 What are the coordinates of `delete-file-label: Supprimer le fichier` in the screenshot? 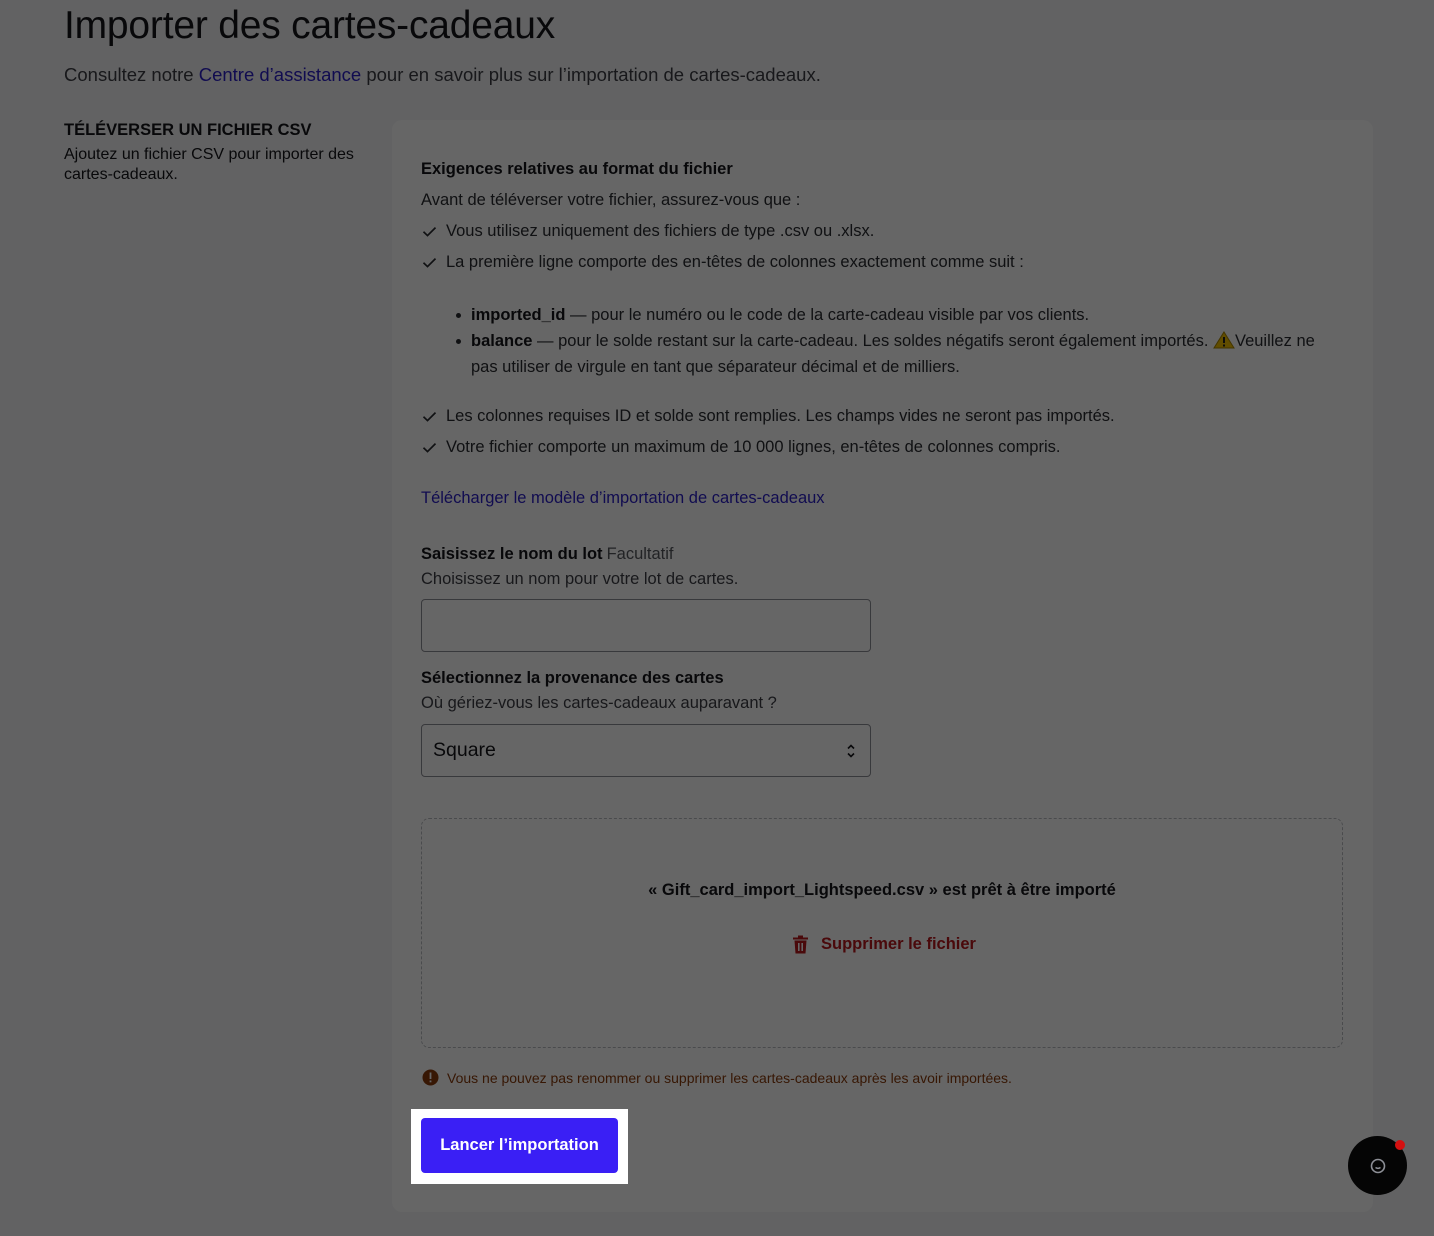 It's located at (898, 944).